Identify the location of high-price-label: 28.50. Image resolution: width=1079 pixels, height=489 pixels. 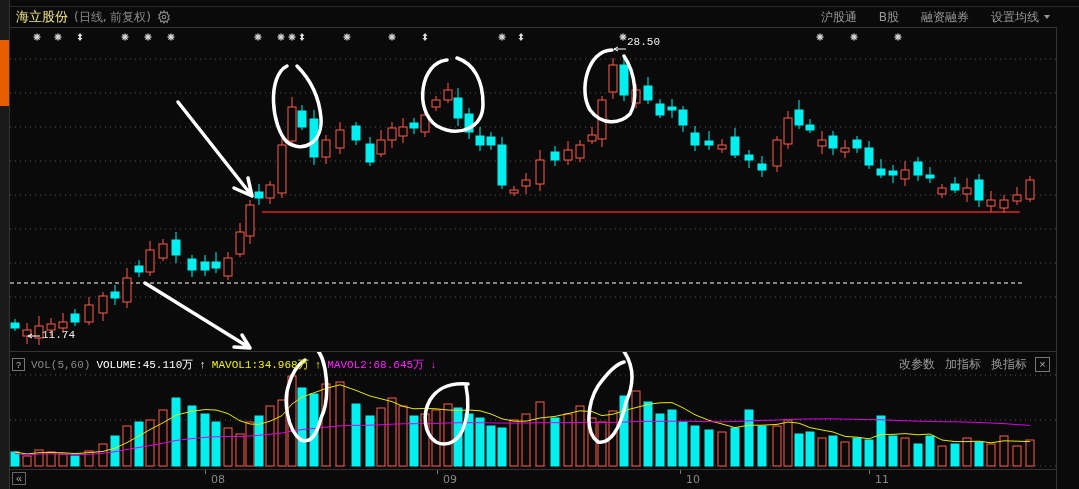
(643, 42).